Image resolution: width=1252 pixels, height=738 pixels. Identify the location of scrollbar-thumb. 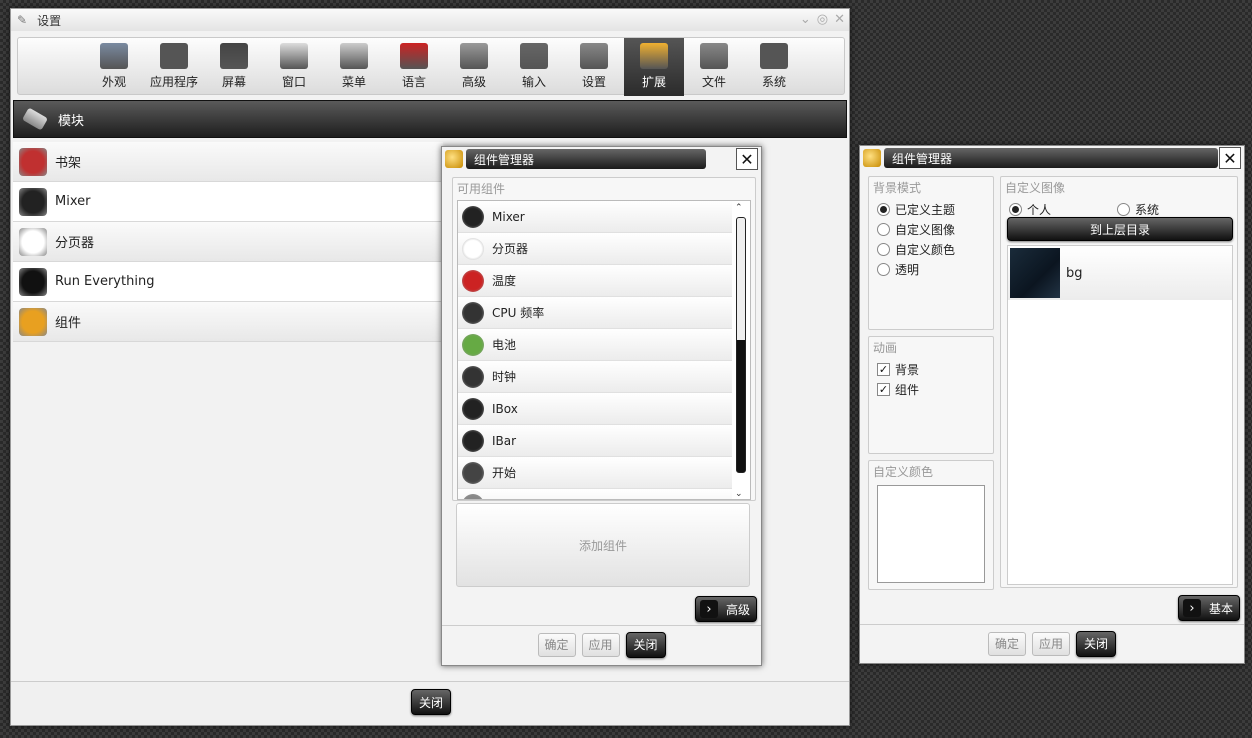
(741, 345).